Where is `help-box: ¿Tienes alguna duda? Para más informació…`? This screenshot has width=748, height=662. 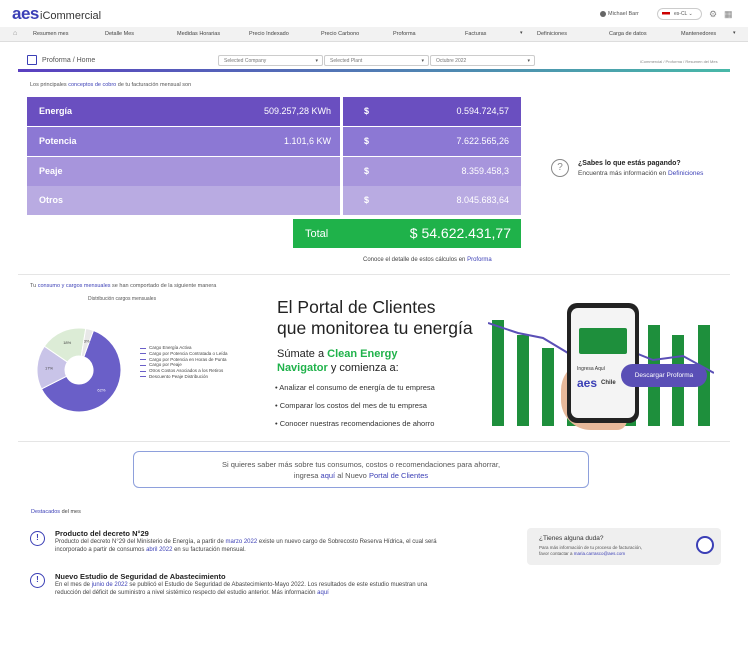 help-box: ¿Tienes alguna duda? Para más informació… is located at coordinates (624, 546).